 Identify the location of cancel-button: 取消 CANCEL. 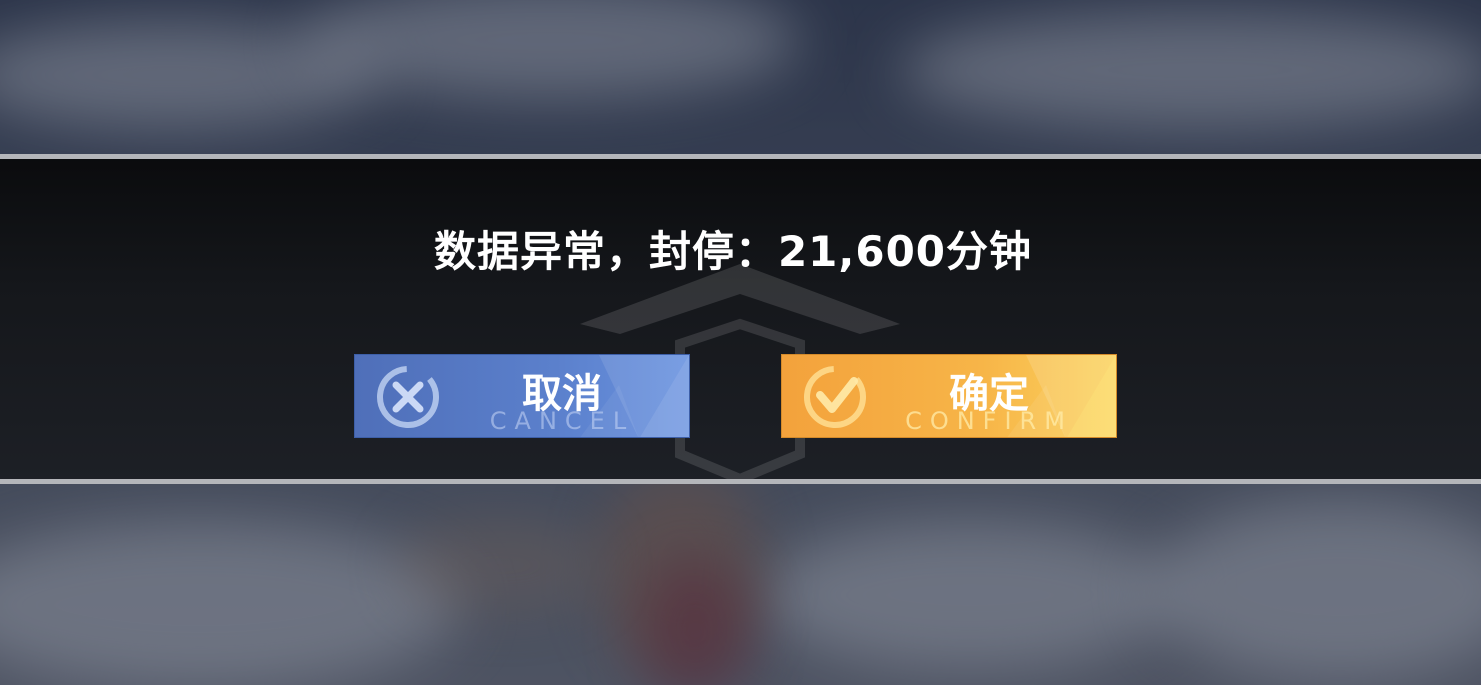
(522, 396).